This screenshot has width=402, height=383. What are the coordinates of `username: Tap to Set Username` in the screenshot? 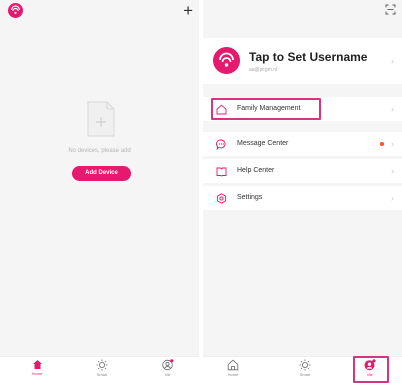 It's located at (308, 57).